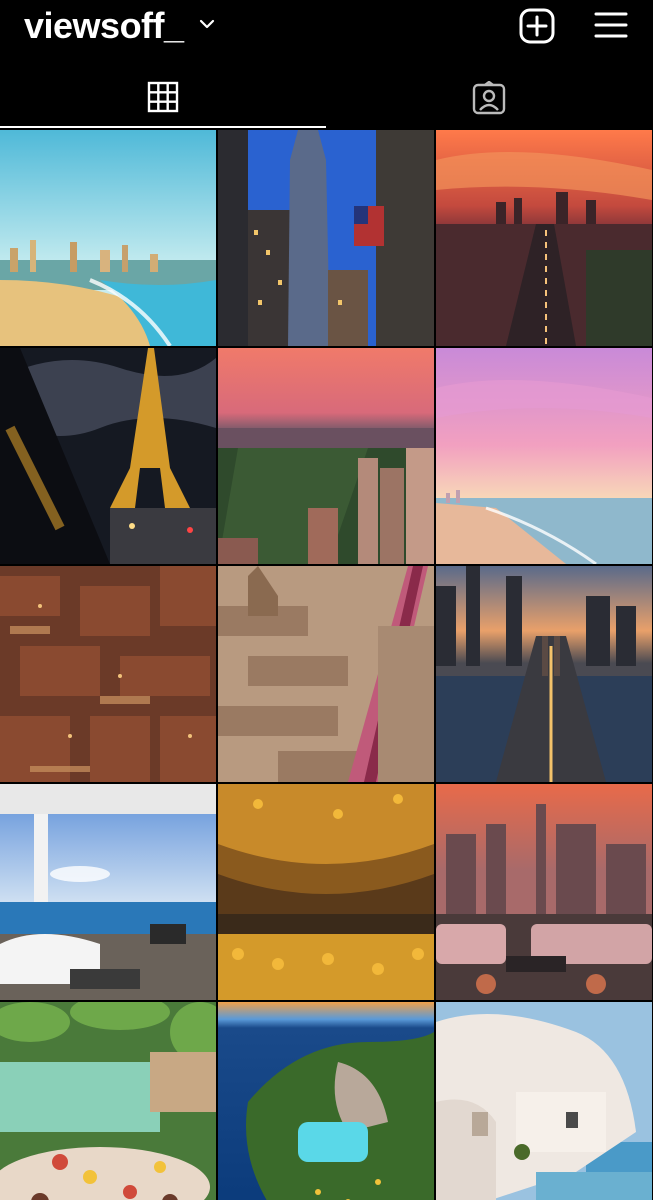  I want to click on post-thumbnail-old-city-rooftops, so click(108, 674).